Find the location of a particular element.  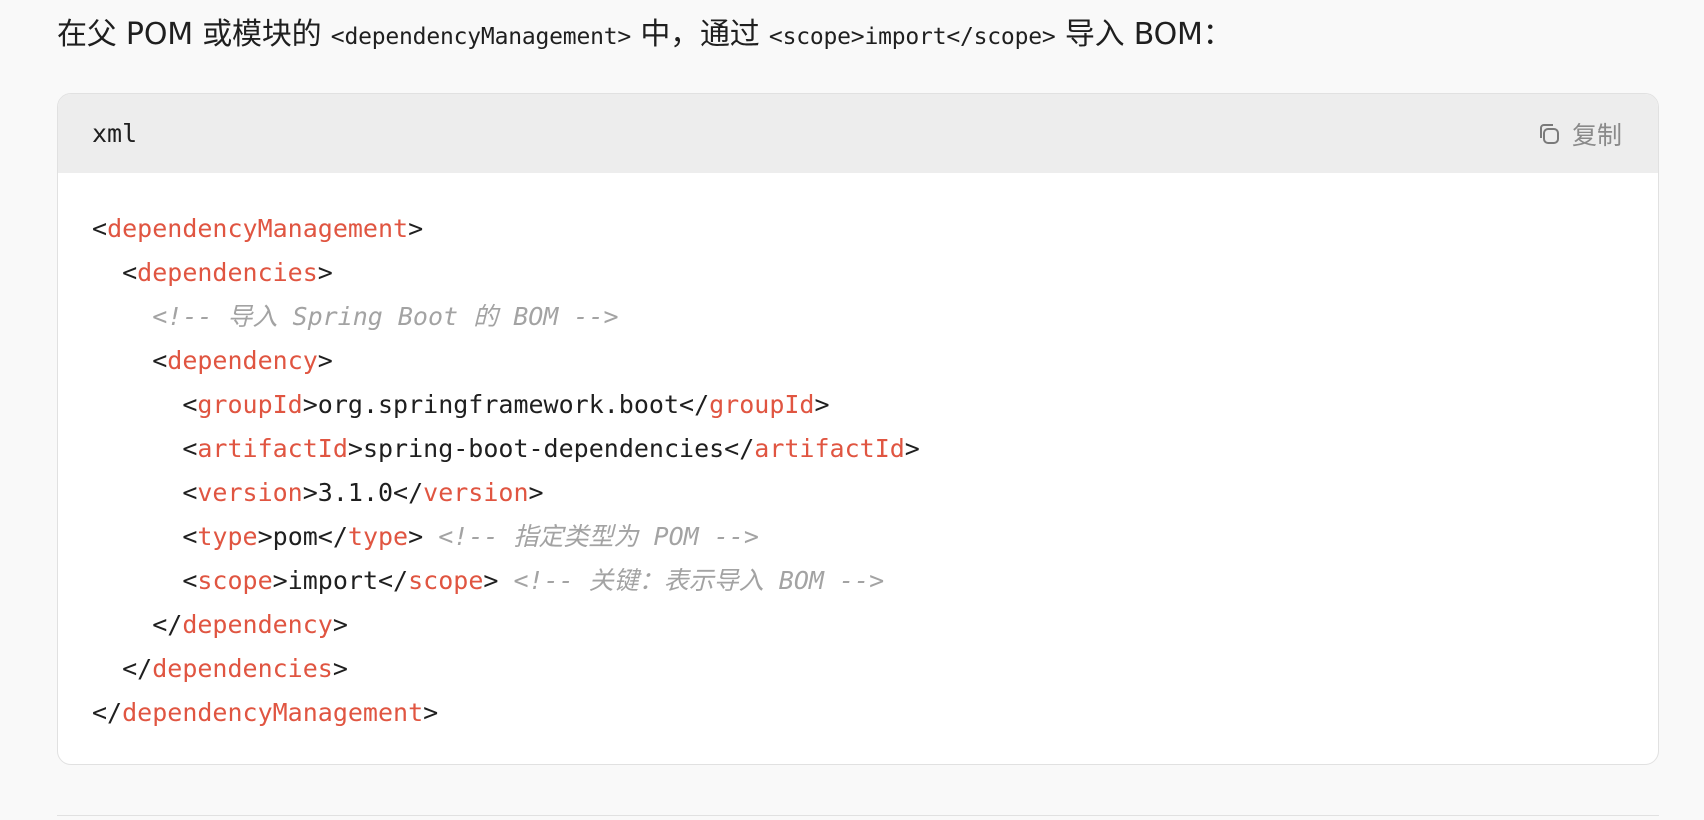

code-text: >3.1.0</ is located at coordinates (363, 492).